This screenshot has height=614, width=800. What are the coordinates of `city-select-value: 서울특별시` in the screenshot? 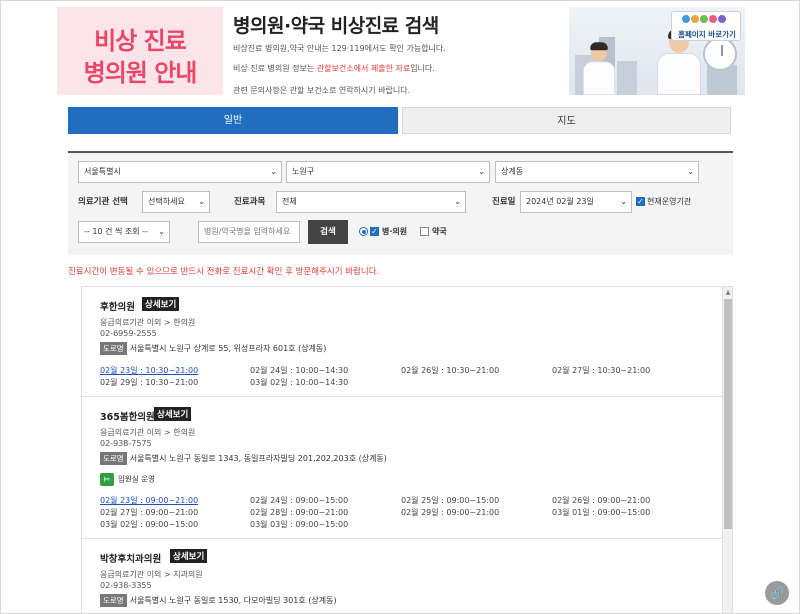 It's located at (102, 171).